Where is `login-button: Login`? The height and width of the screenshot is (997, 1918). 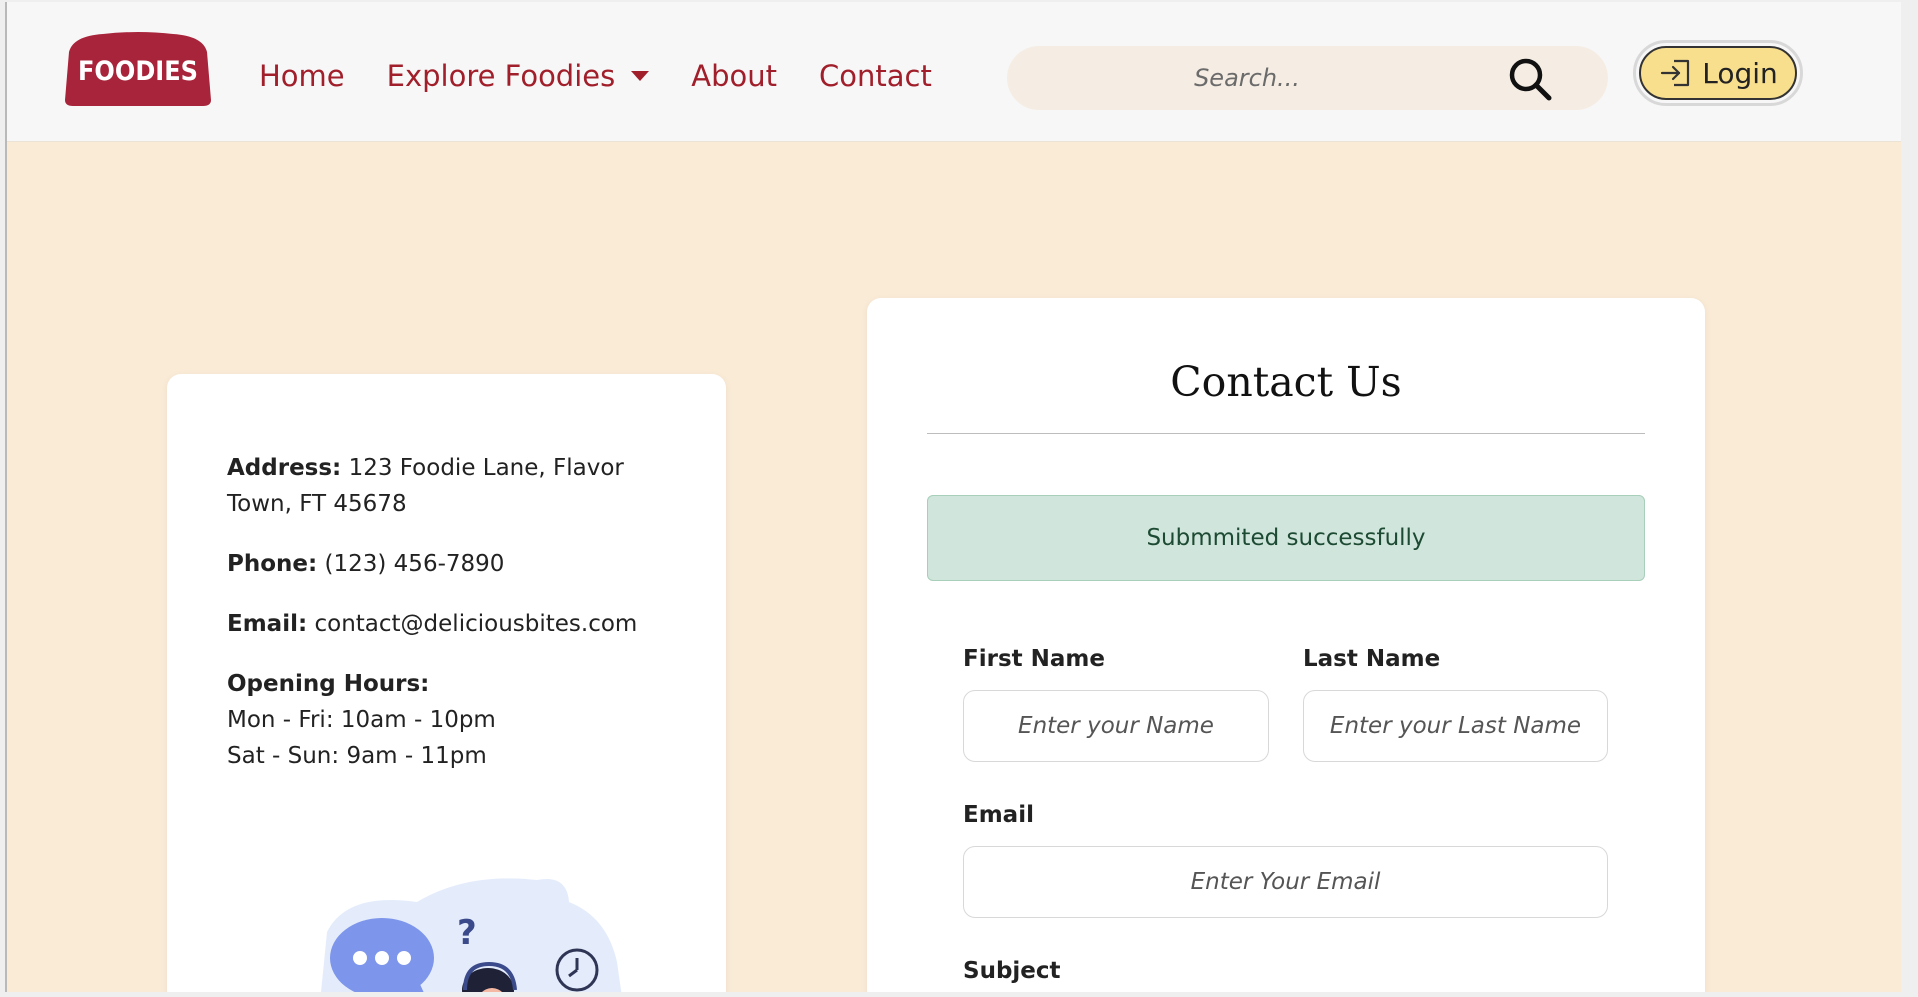
login-button: Login is located at coordinates (1718, 73).